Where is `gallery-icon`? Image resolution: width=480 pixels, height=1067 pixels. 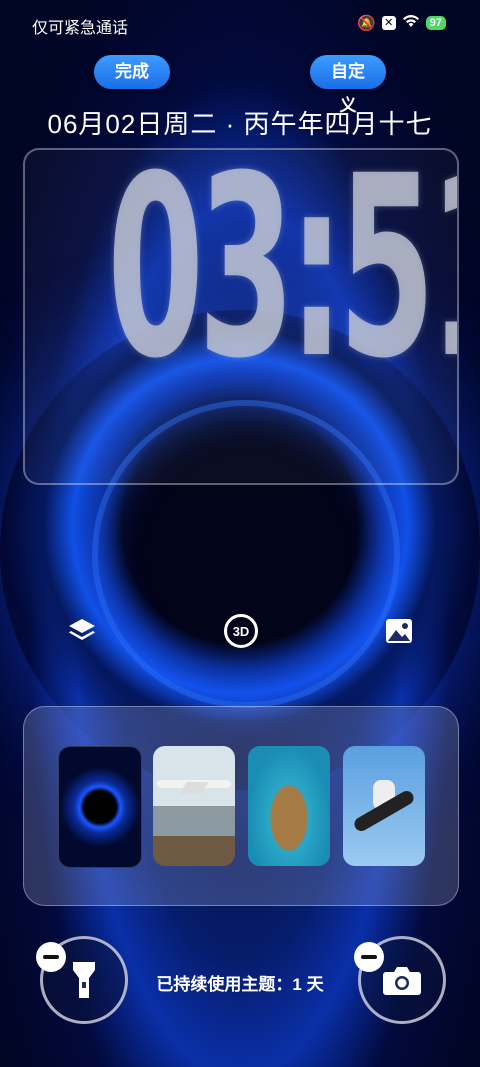
gallery-icon is located at coordinates (399, 631).